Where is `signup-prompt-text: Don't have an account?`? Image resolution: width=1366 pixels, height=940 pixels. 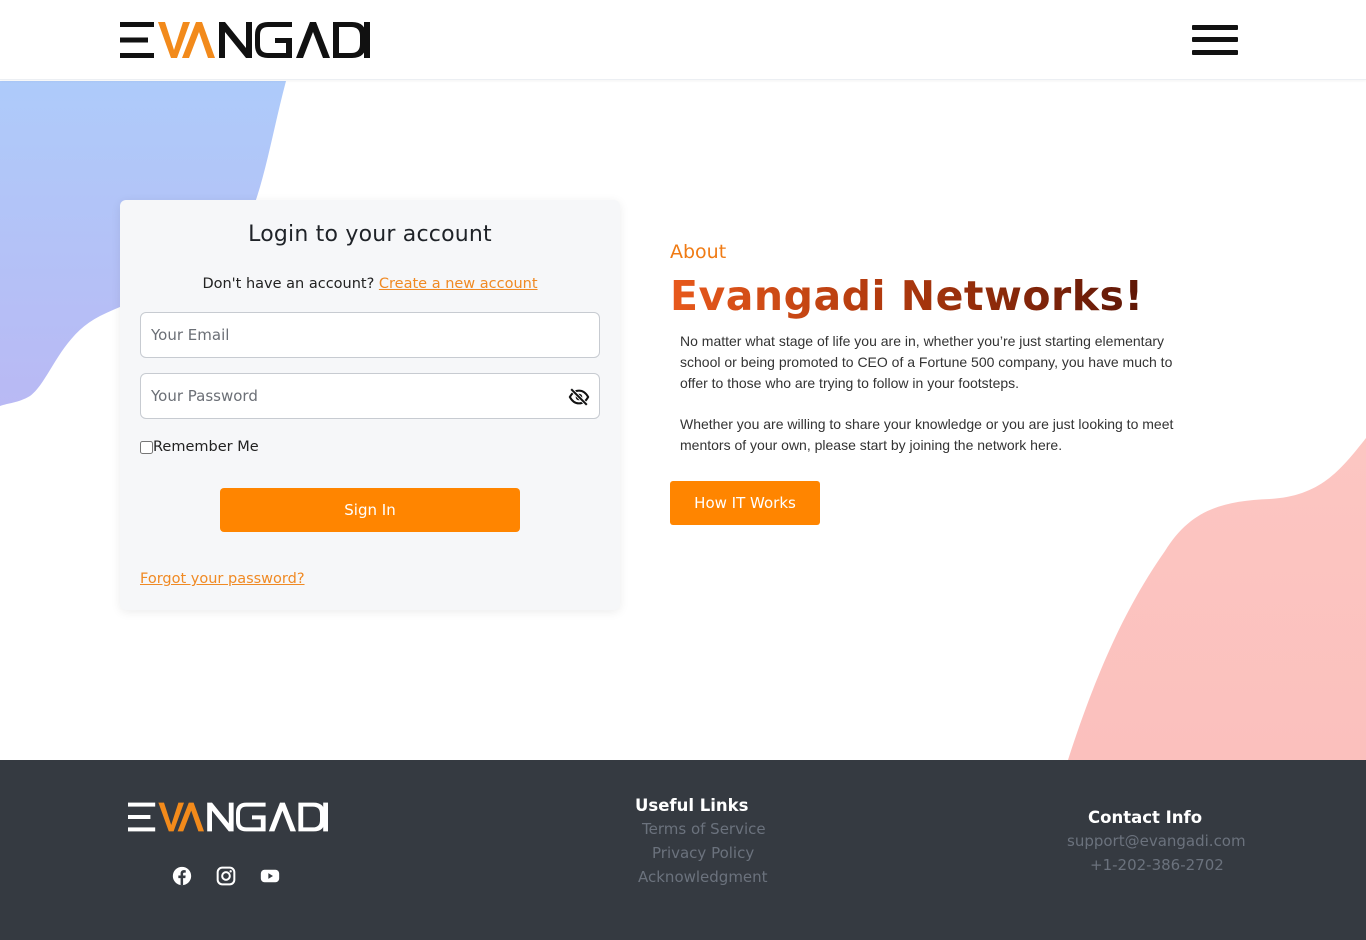
signup-prompt-text: Don't have an account? is located at coordinates (288, 284).